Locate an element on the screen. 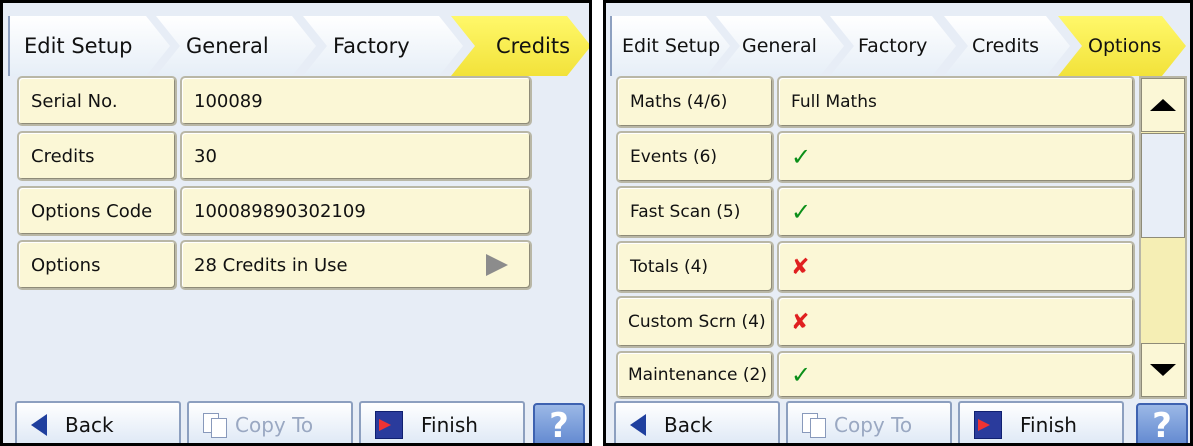 The image size is (1193, 446). row-label: Events (6) is located at coordinates (695, 157).